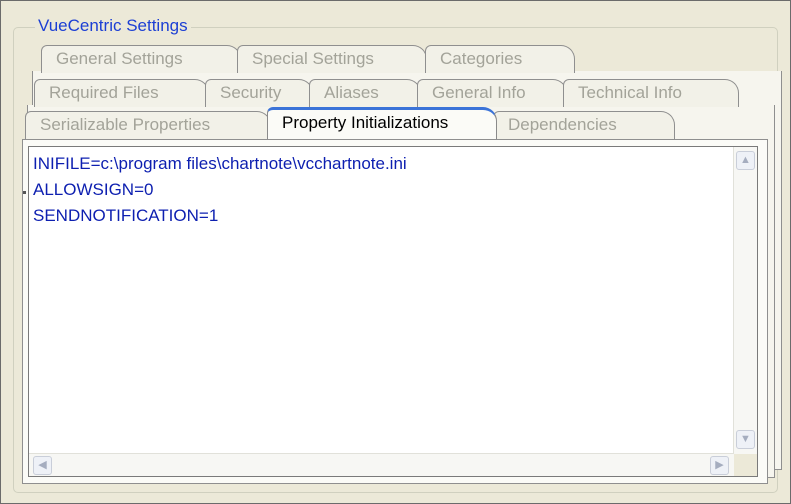 The height and width of the screenshot is (504, 791). What do you see at coordinates (745, 301) in the screenshot?
I see `vertical-scrollbar: ▲ ▼` at bounding box center [745, 301].